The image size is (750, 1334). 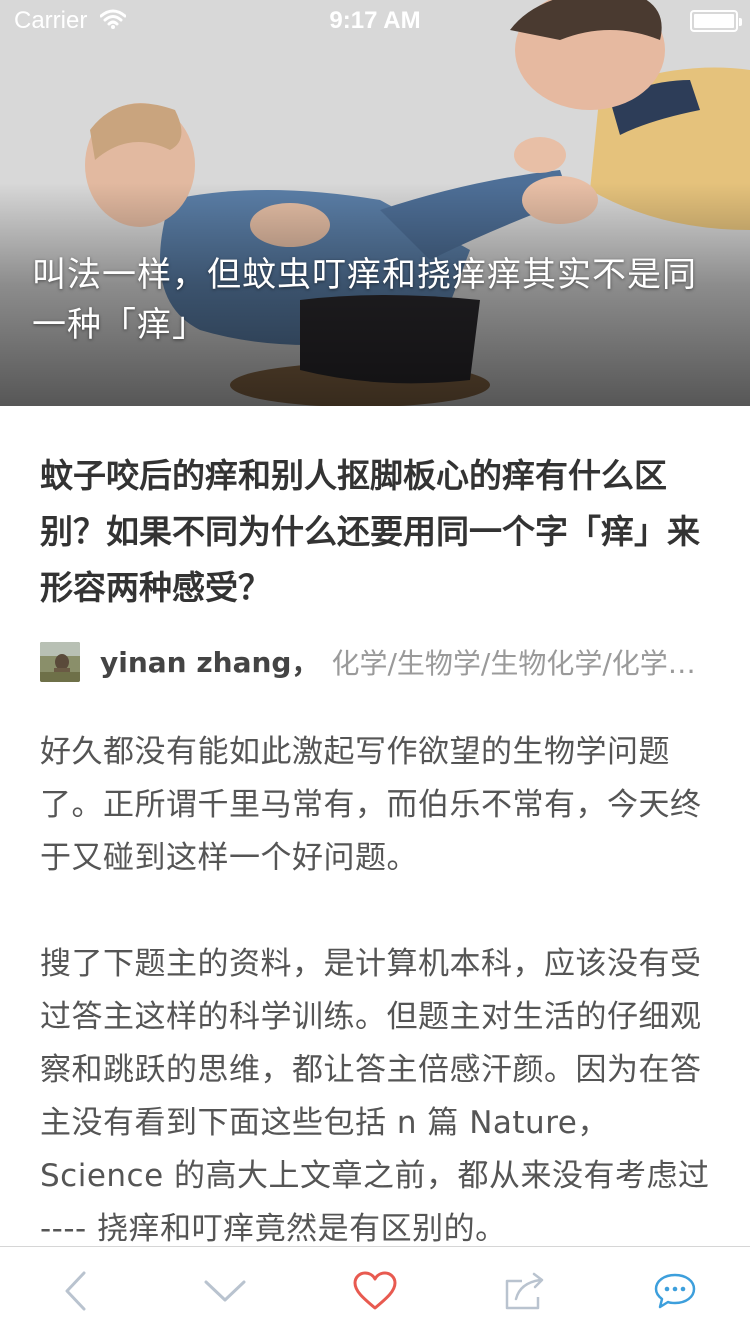 What do you see at coordinates (520, 663) in the screenshot?
I see `author-bio: 化学/生物学/生物化学/化学生物学` at bounding box center [520, 663].